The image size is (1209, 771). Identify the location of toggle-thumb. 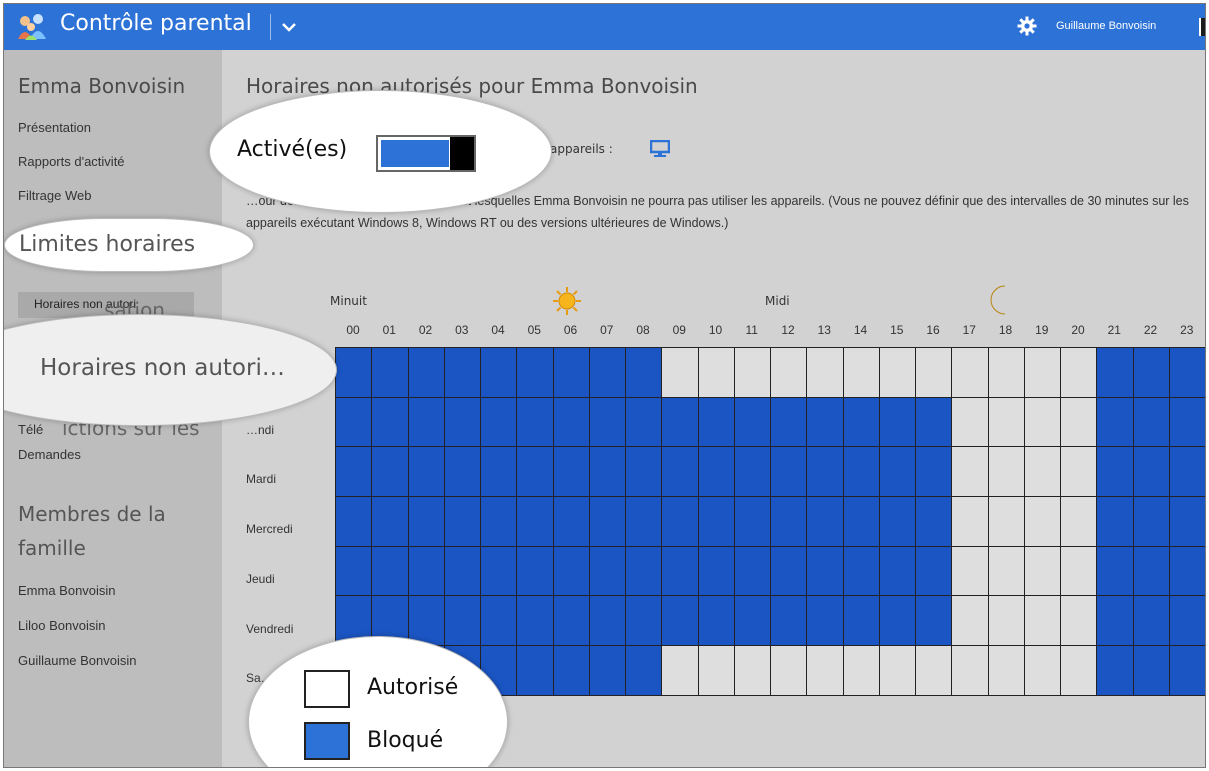
(462, 153).